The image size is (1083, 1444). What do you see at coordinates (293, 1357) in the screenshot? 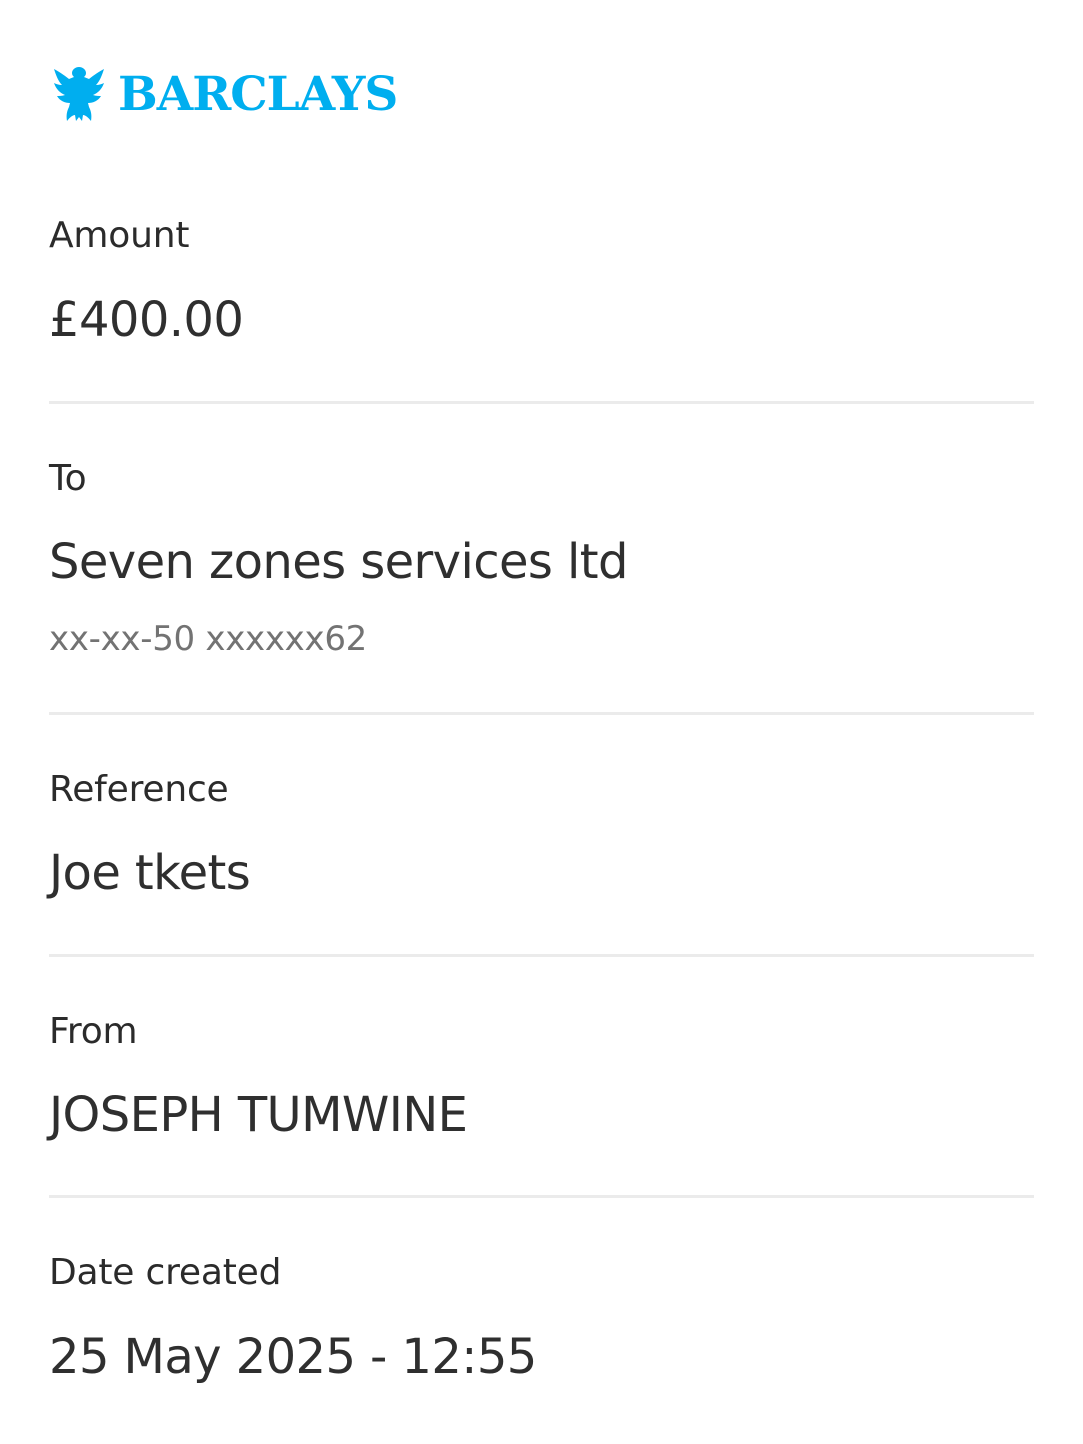
I see `date-created-value: 25 May 2025 - 12:55` at bounding box center [293, 1357].